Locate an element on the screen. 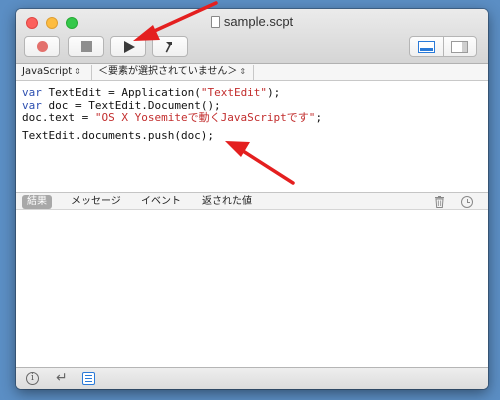 The image size is (500, 400). handler-popup: ＜要素が選択されていません＞ ⇕ is located at coordinates (174, 72).